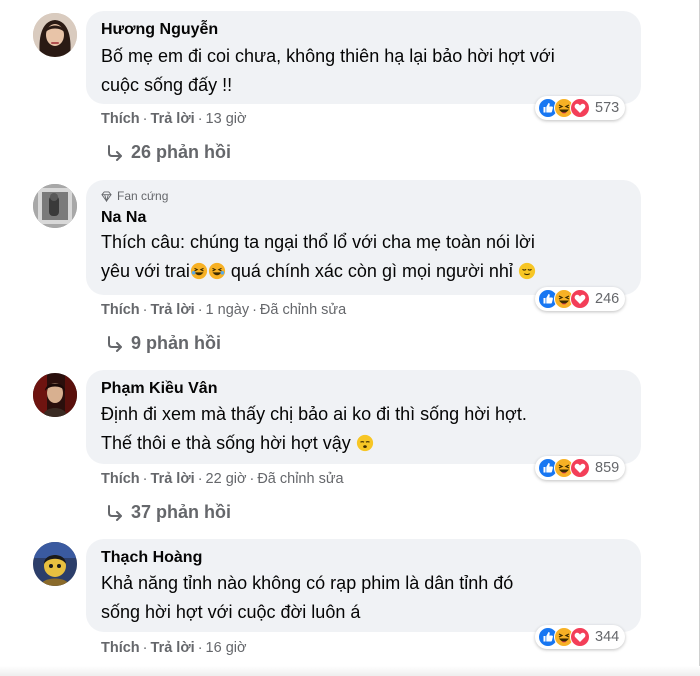  I want to click on replies-count: 37 phản hồi, so click(181, 512).